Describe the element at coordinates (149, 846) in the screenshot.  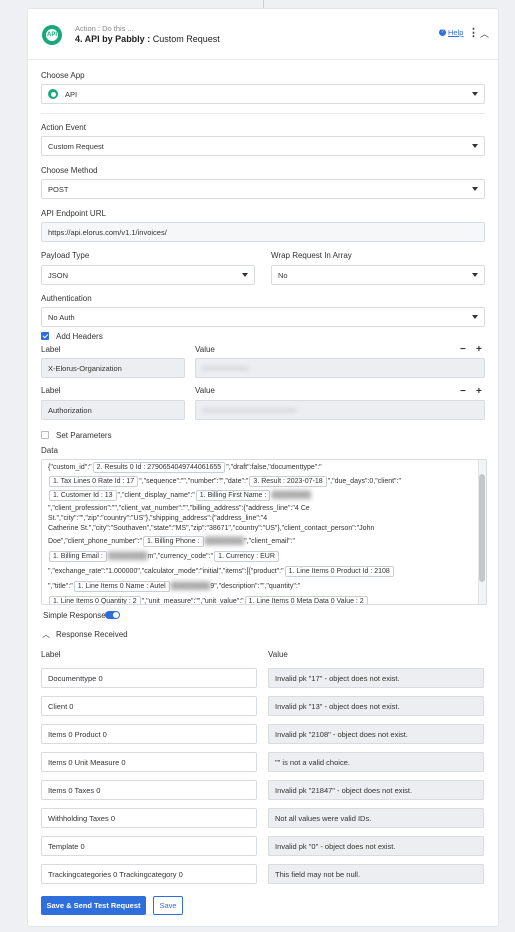
I see `response-label-field: Template 0` at that location.